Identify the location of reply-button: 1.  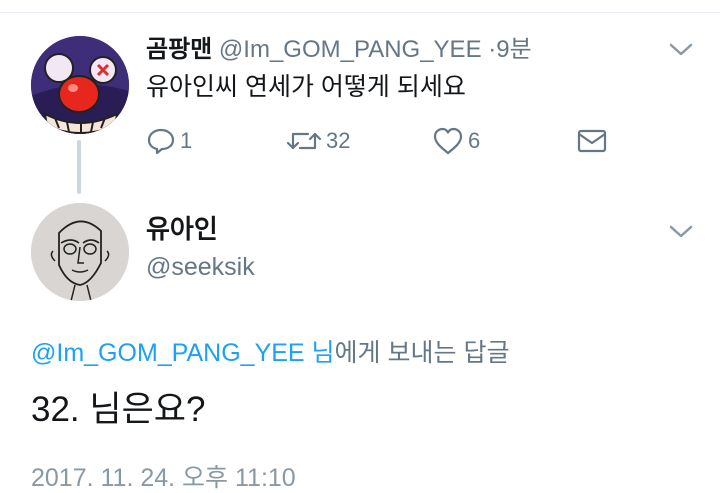
(169, 141).